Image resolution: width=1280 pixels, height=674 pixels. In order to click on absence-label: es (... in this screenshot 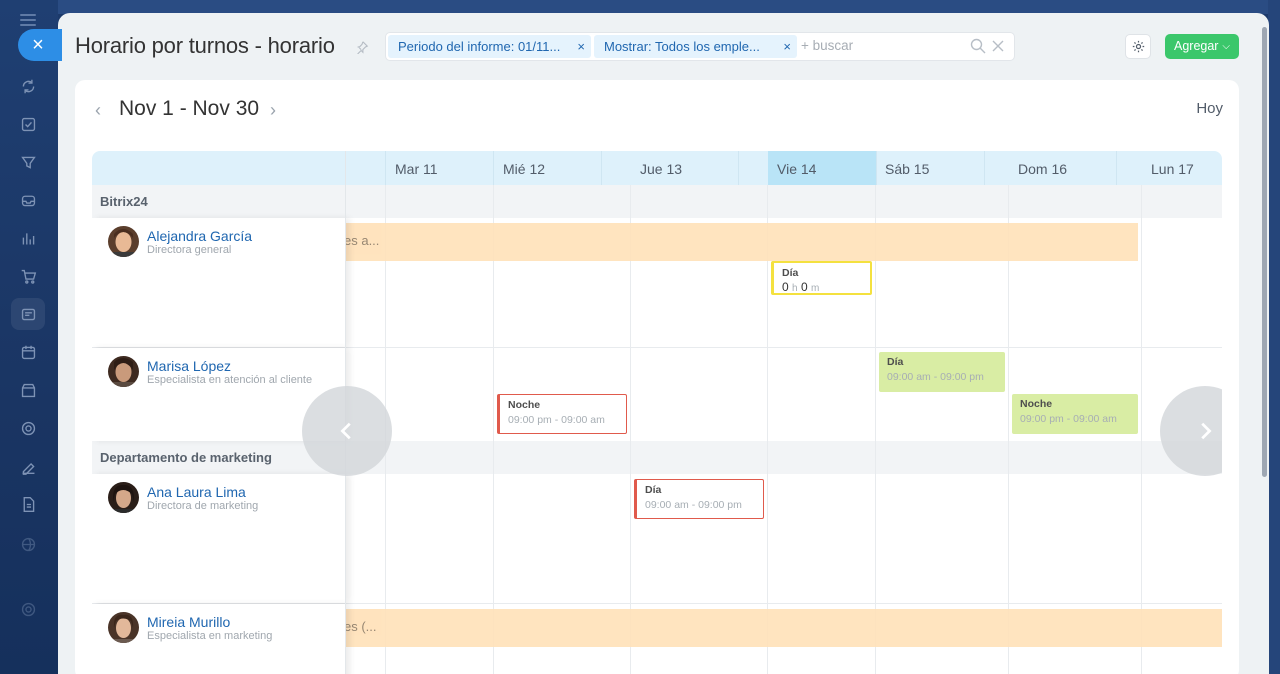, I will do `click(360, 626)`.